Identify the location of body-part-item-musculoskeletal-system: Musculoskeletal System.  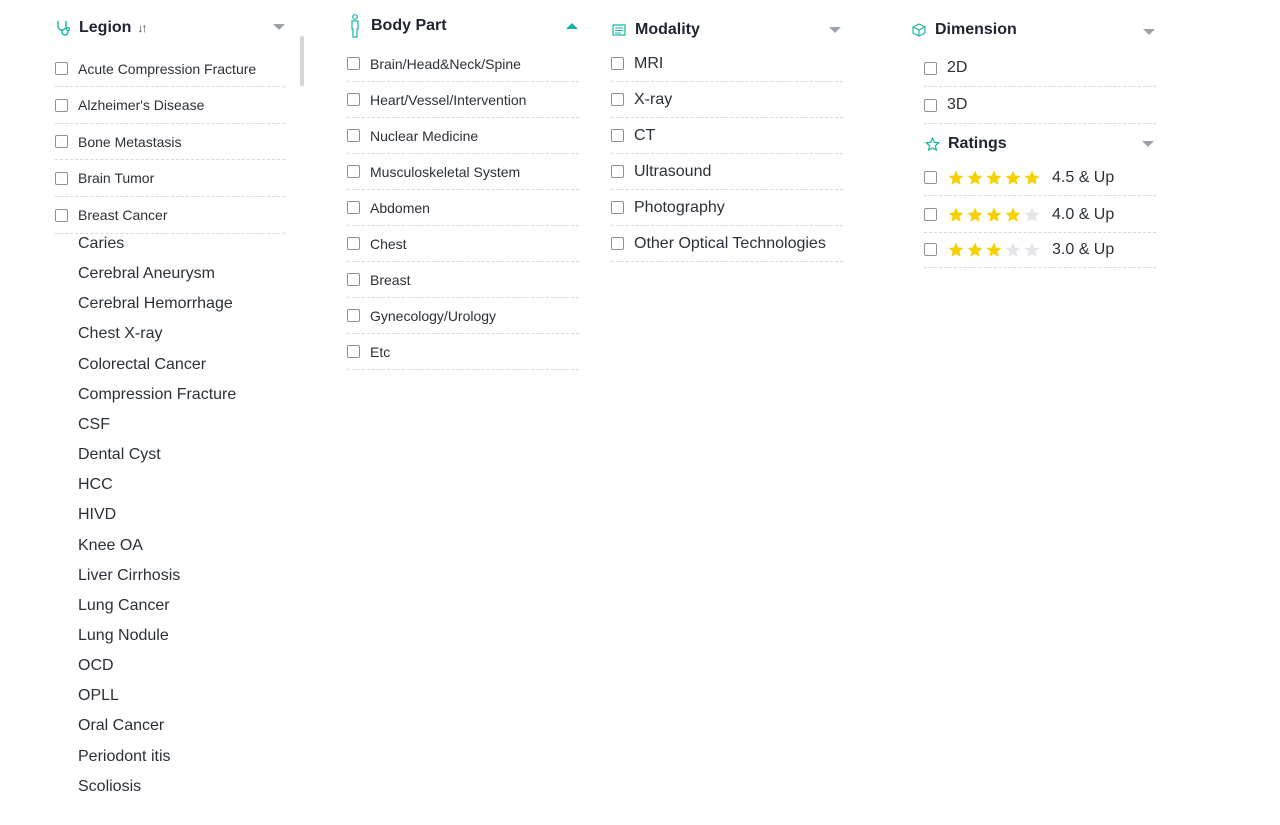
(463, 172).